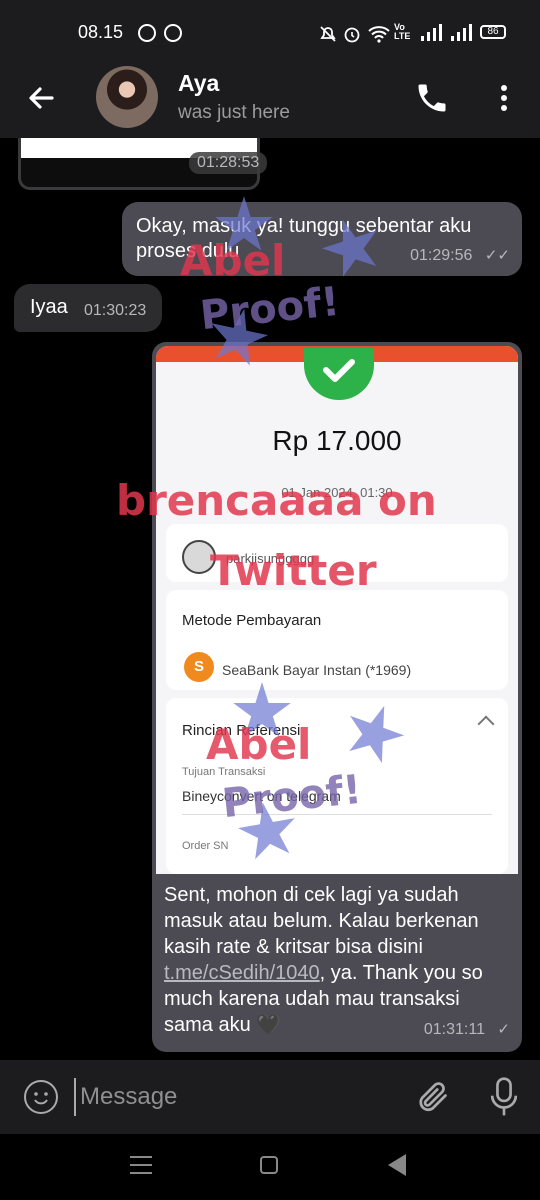 This screenshot has width=540, height=1200. What do you see at coordinates (252, 620) in the screenshot?
I see `card-title: Metode Pembayaran` at bounding box center [252, 620].